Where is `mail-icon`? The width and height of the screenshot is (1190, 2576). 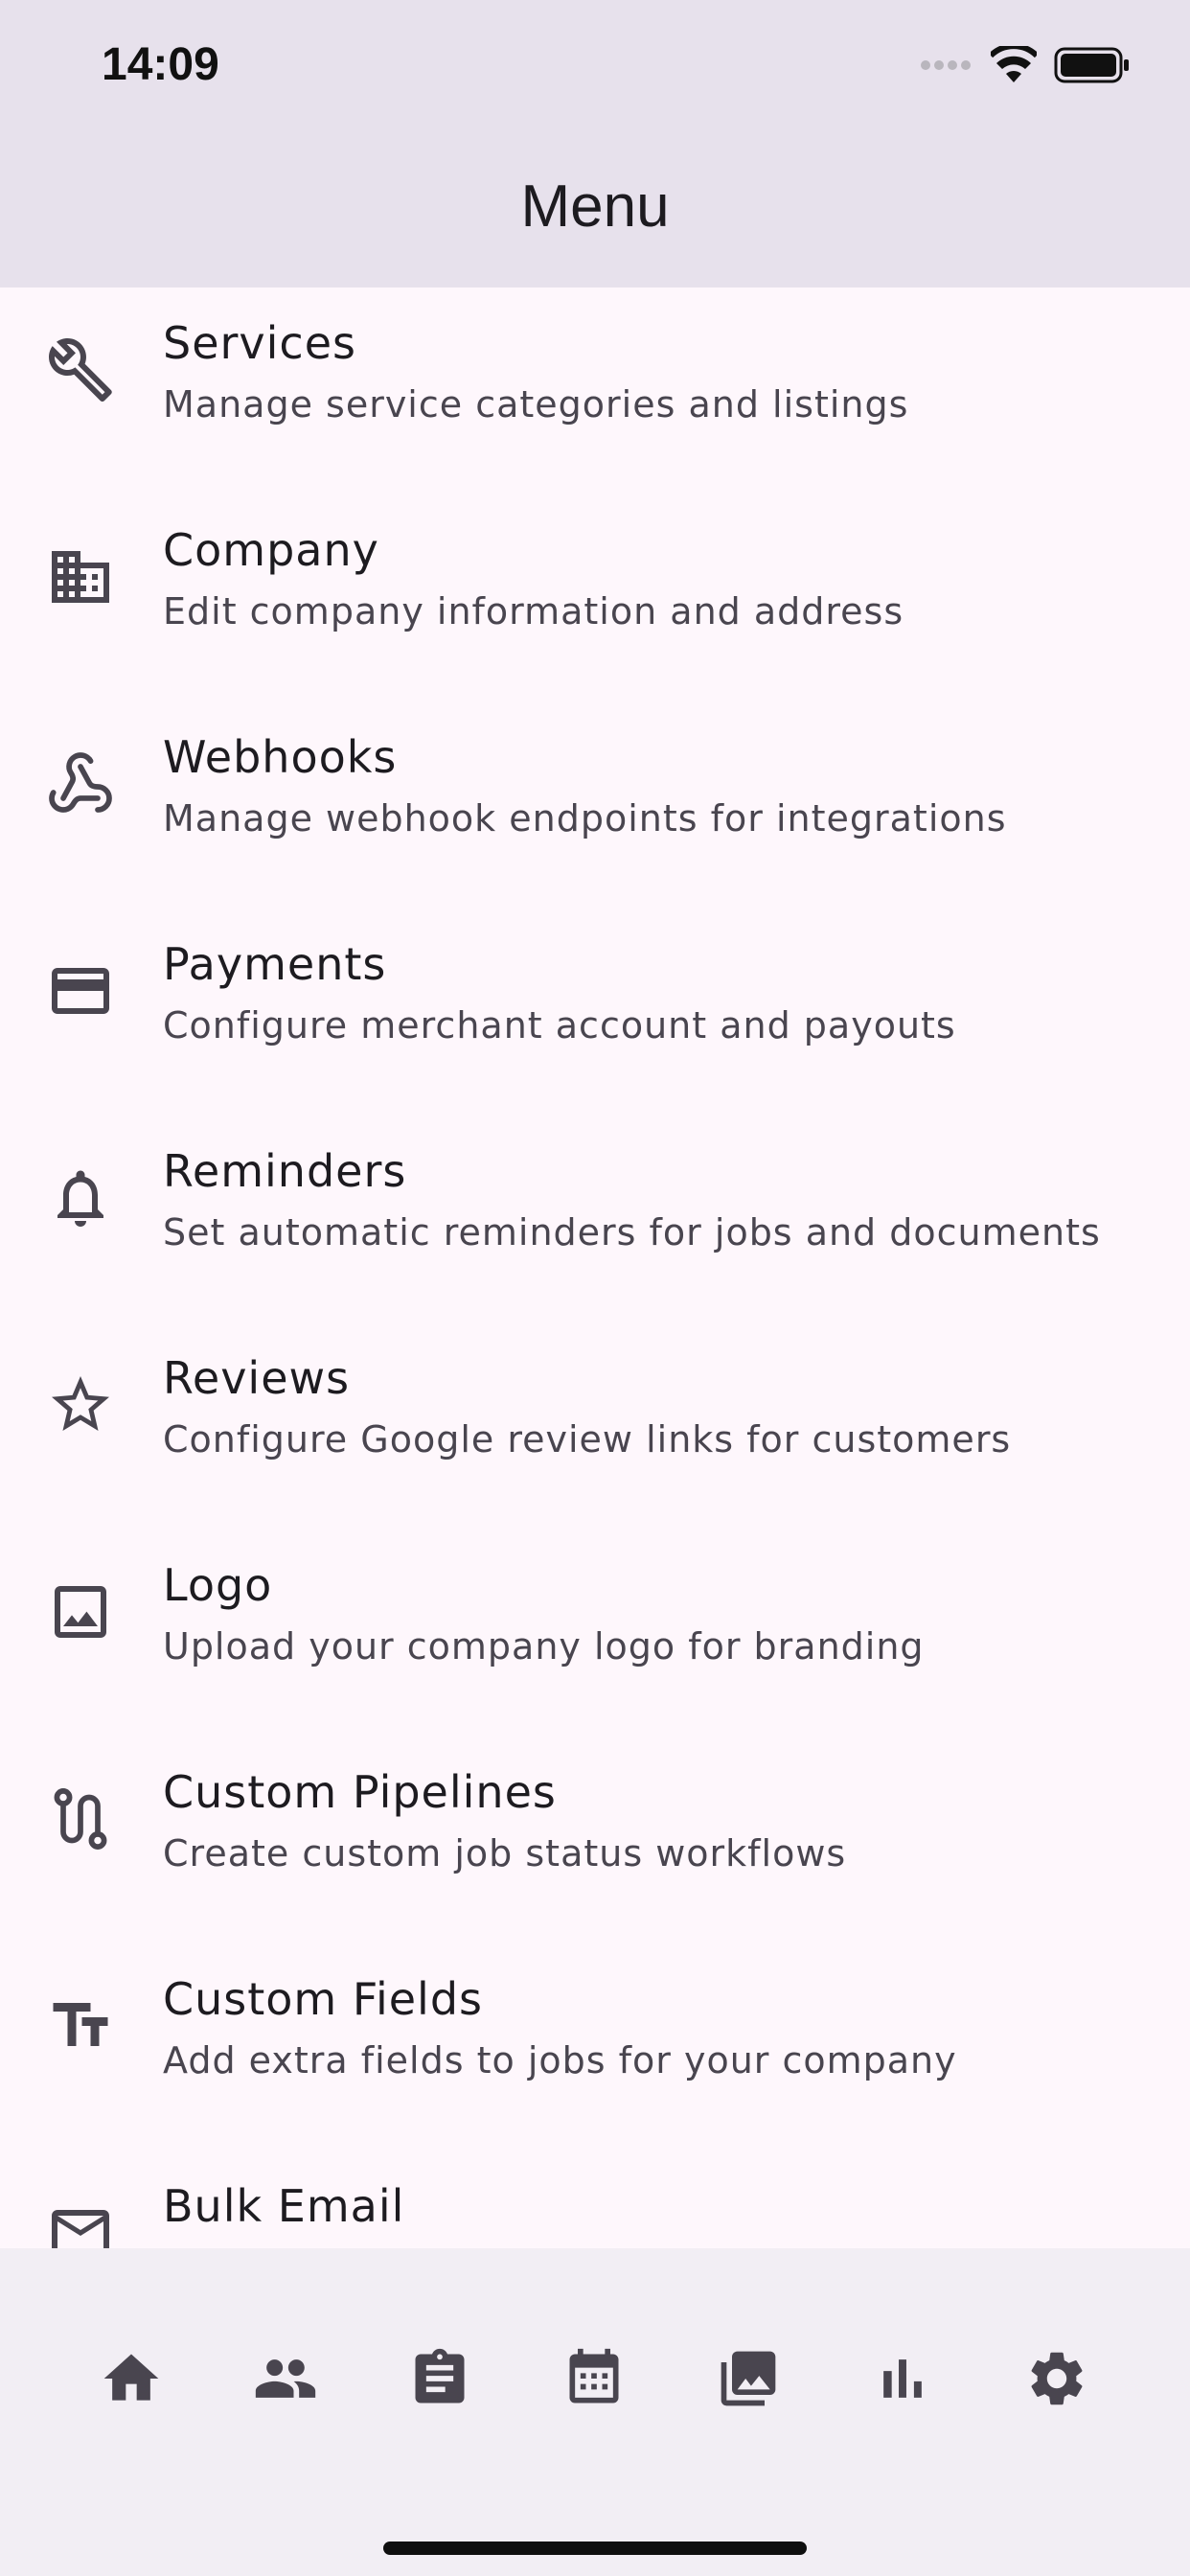
mail-icon is located at coordinates (81, 2223).